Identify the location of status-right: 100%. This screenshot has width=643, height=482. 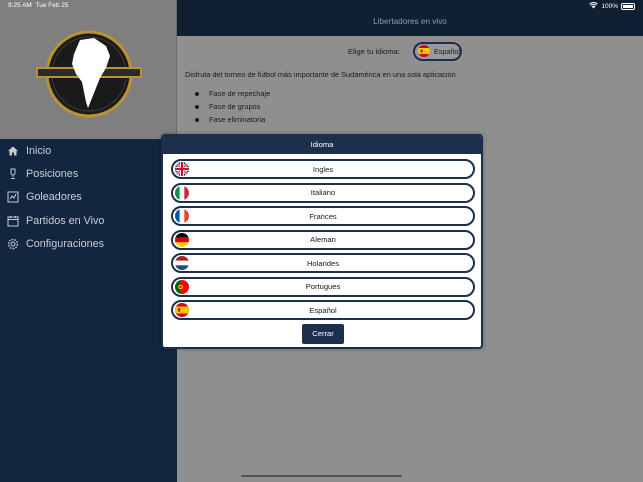
(612, 6).